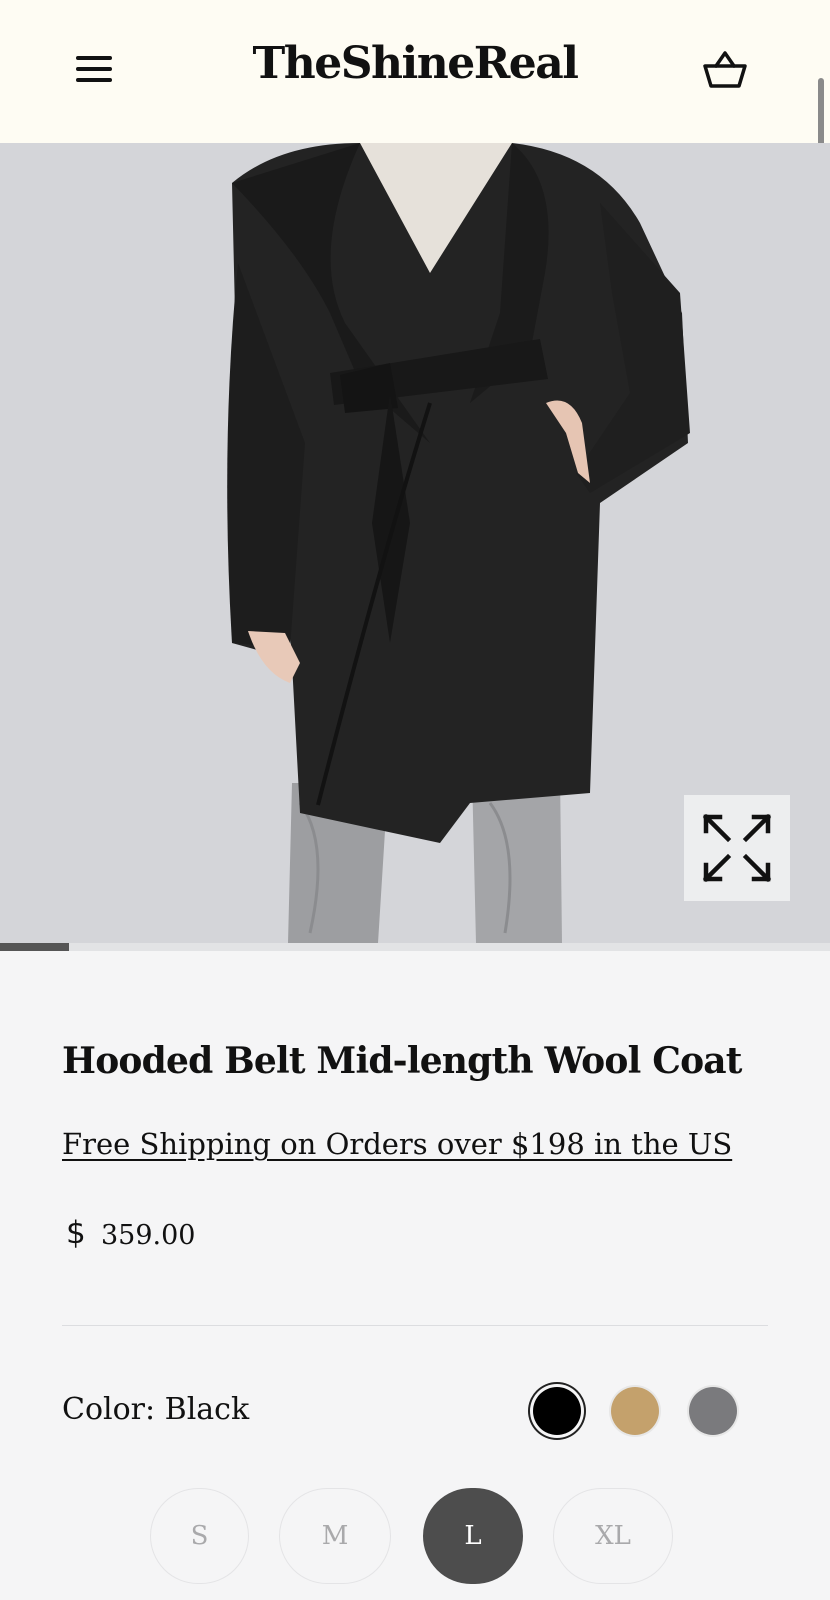  What do you see at coordinates (473, 1536) in the screenshot?
I see `size-option-l: L` at bounding box center [473, 1536].